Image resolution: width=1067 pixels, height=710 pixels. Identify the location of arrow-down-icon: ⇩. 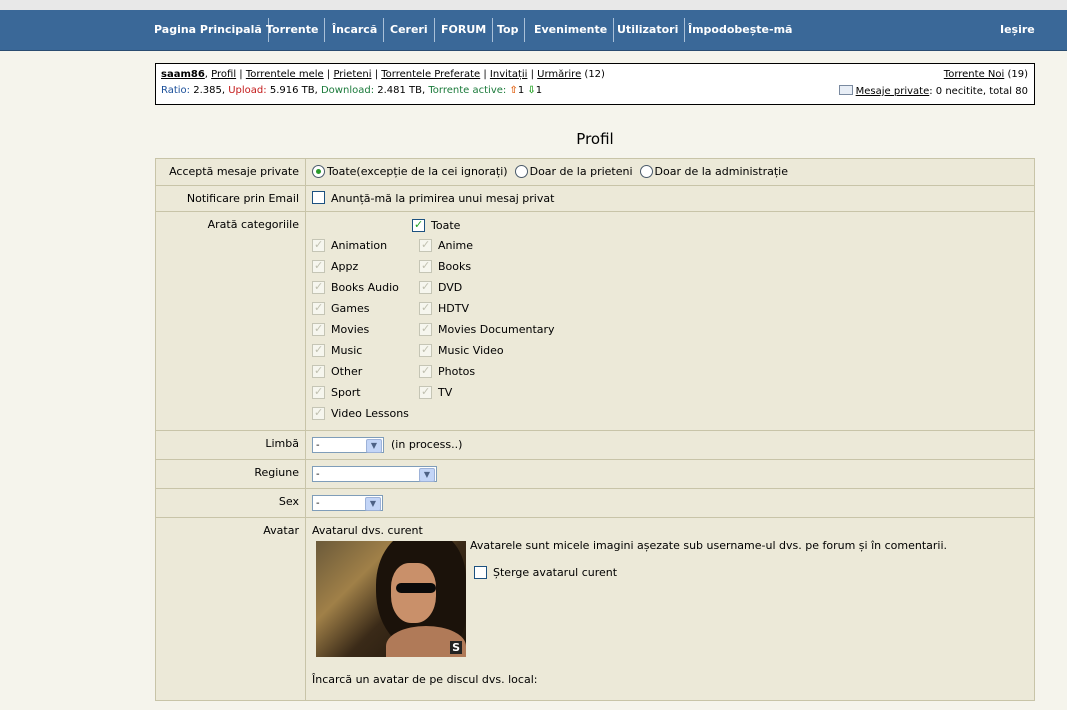
(531, 90).